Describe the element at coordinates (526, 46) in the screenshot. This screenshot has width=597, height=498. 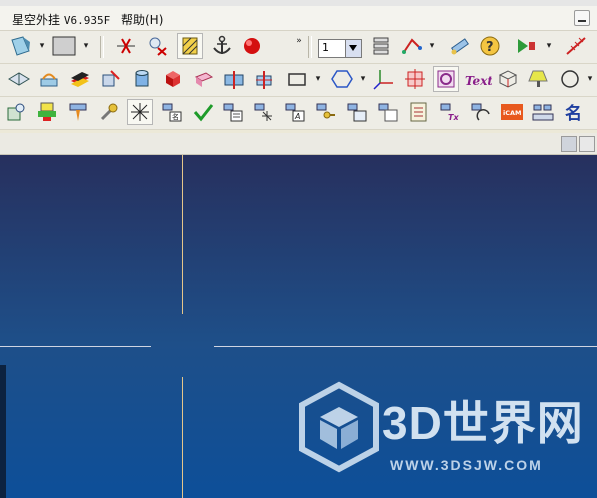
I see `toolpath-icon` at that location.